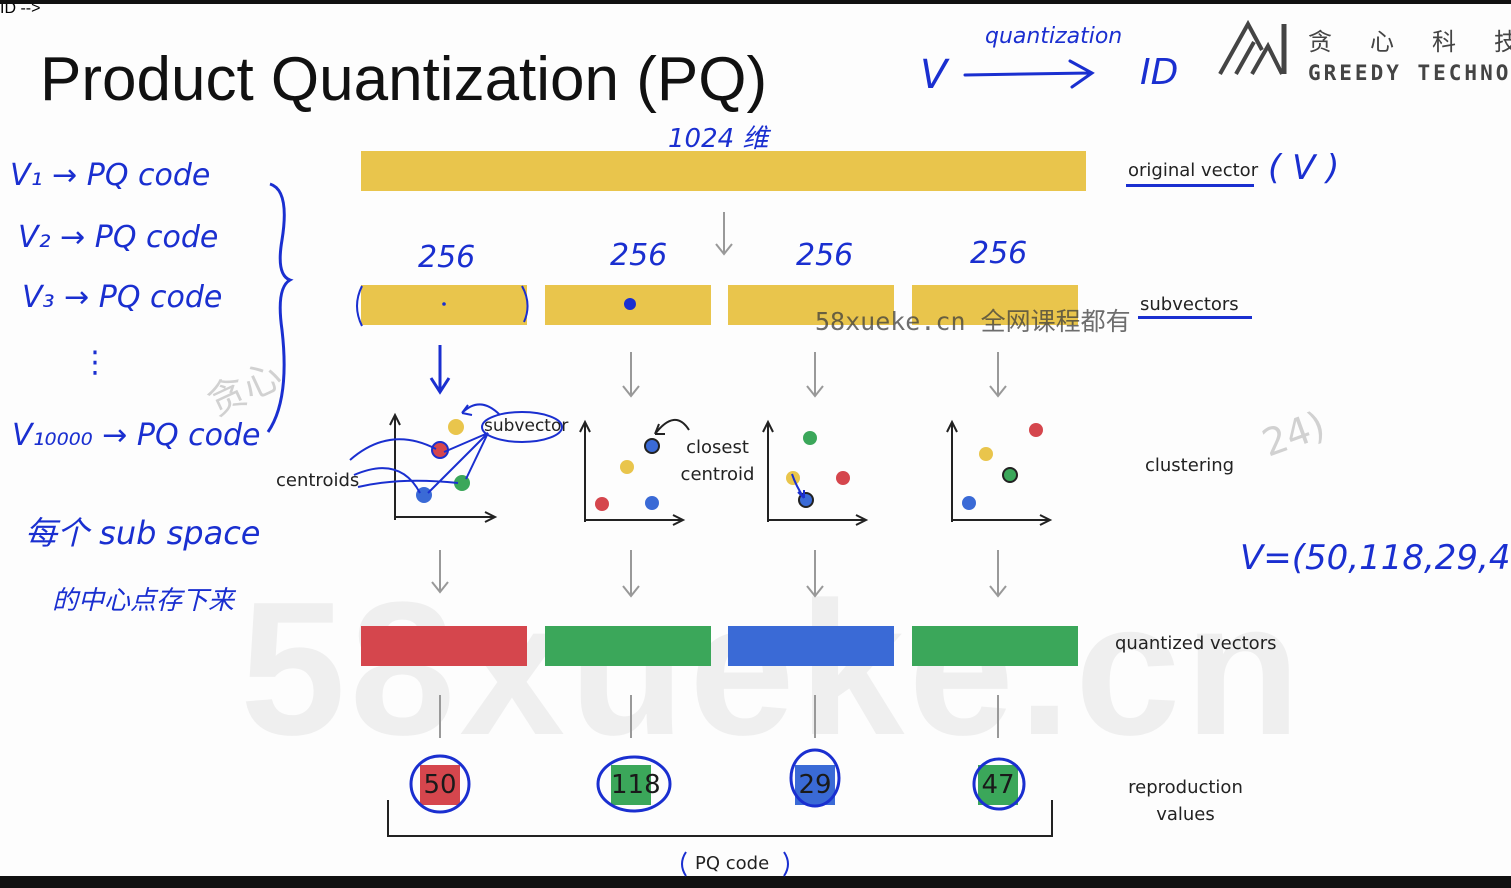  I want to click on annotation-quantization: quantization, so click(1054, 36).